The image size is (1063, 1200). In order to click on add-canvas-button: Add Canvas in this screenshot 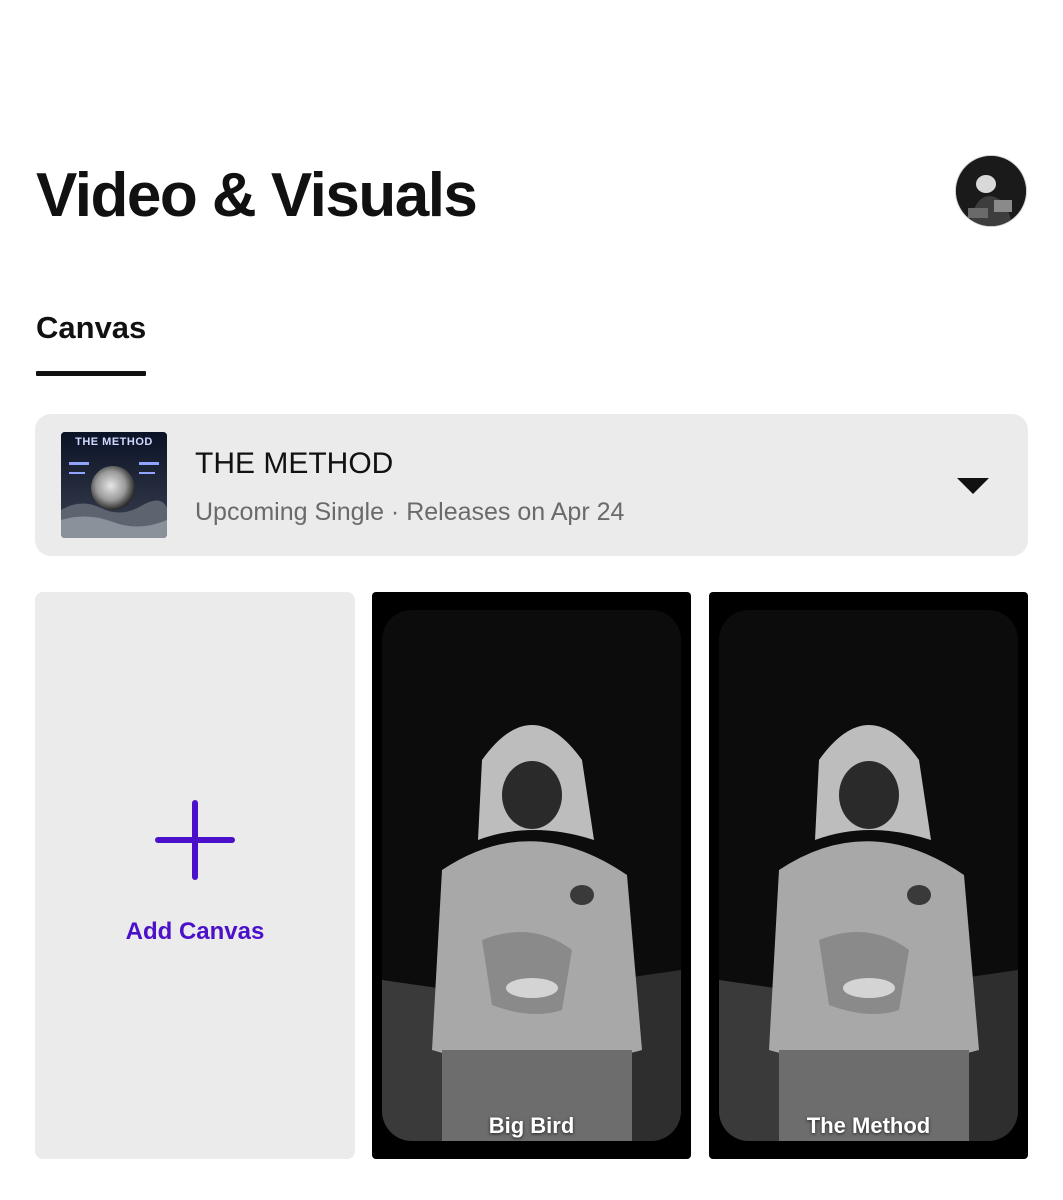, I will do `click(195, 875)`.